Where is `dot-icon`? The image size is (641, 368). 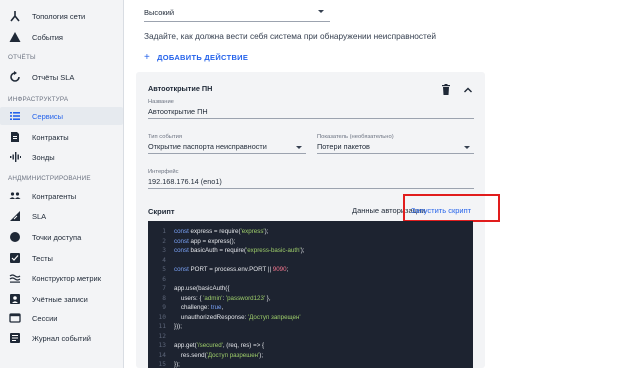
dot-icon is located at coordinates (15, 237).